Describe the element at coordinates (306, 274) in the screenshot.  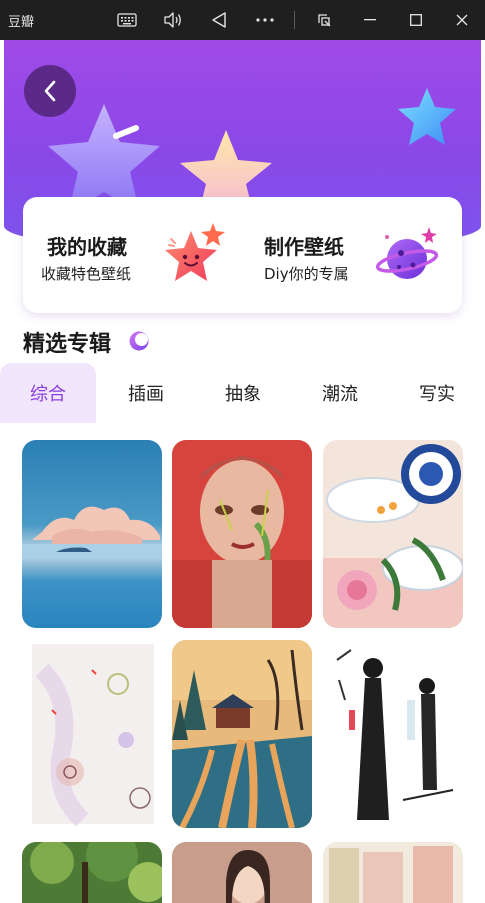
I see `make-wallpaper-subtitle: Diy你的专属` at that location.